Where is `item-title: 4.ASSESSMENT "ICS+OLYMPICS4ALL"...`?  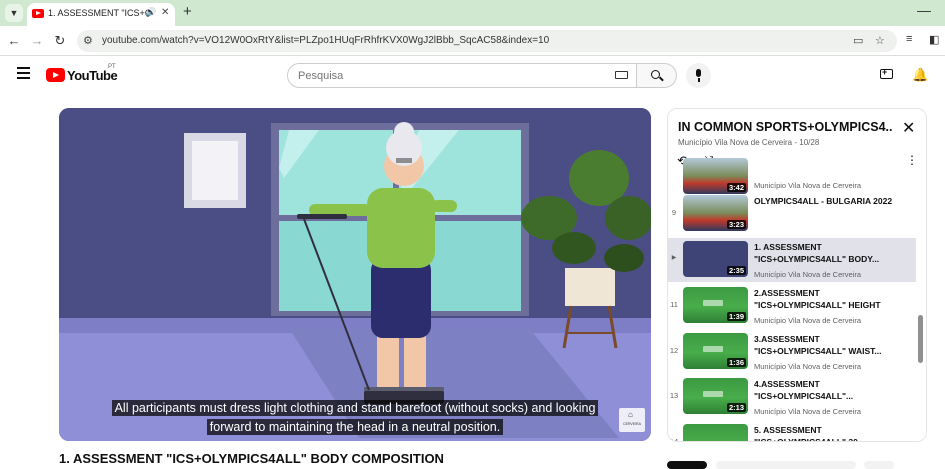
item-title: 4.ASSESSMENT "ICS+OLYMPICS4ALL"... is located at coordinates (804, 390).